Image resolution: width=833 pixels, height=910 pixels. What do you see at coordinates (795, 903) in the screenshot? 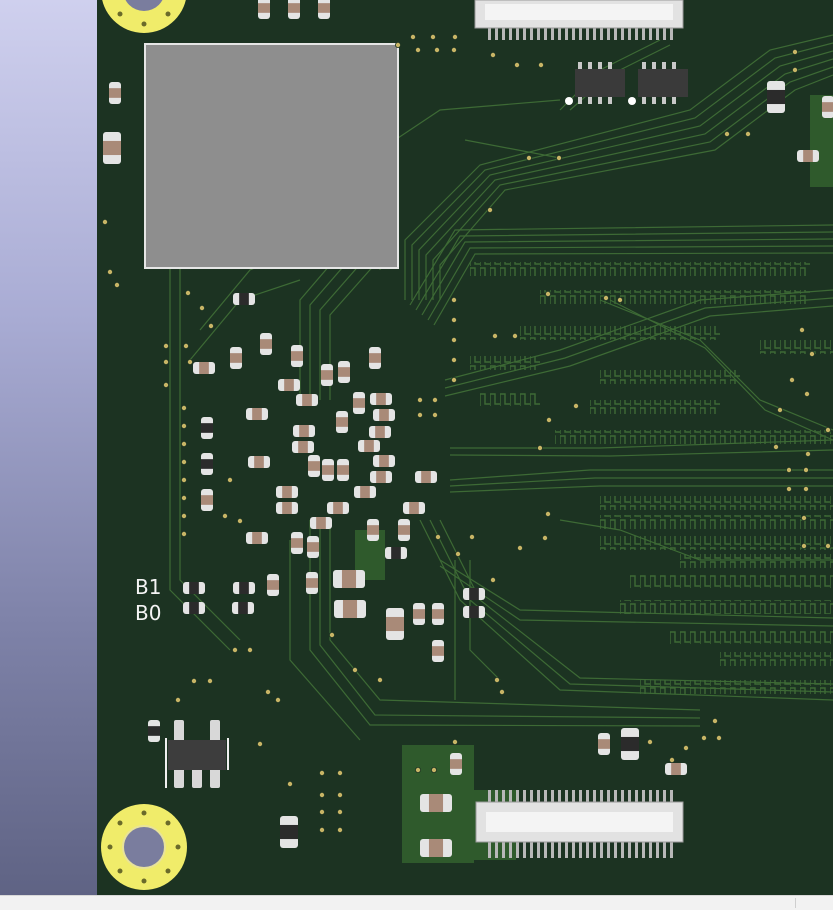
I see `status-separator` at bounding box center [795, 903].